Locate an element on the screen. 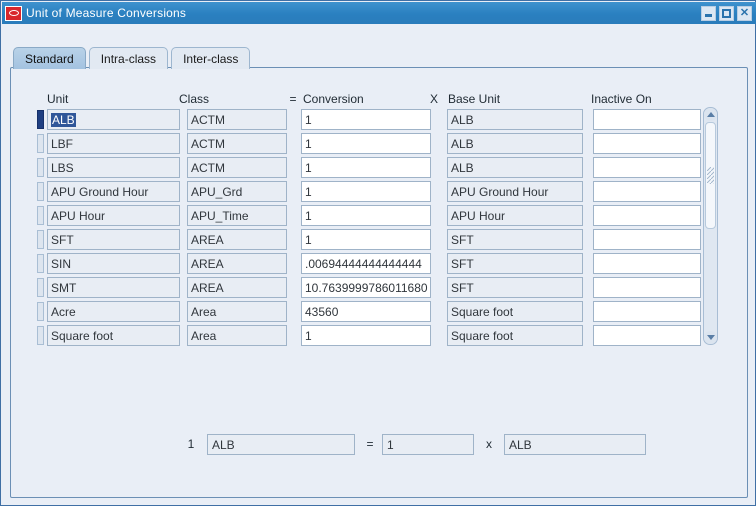 The width and height of the screenshot is (756, 506). cell-conversion: .00694444444444444 is located at coordinates (366, 263).